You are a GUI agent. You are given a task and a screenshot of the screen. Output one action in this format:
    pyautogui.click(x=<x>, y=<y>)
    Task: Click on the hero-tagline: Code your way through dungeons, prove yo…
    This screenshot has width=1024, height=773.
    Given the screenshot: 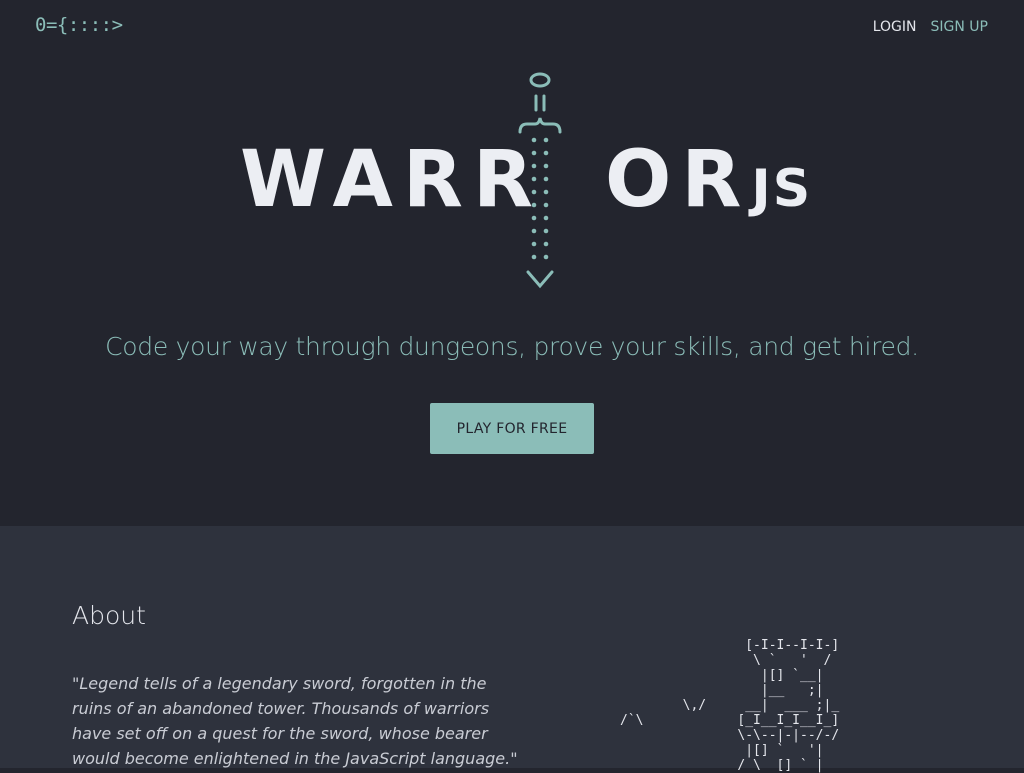 What is the action you would take?
    pyautogui.click(x=512, y=346)
    